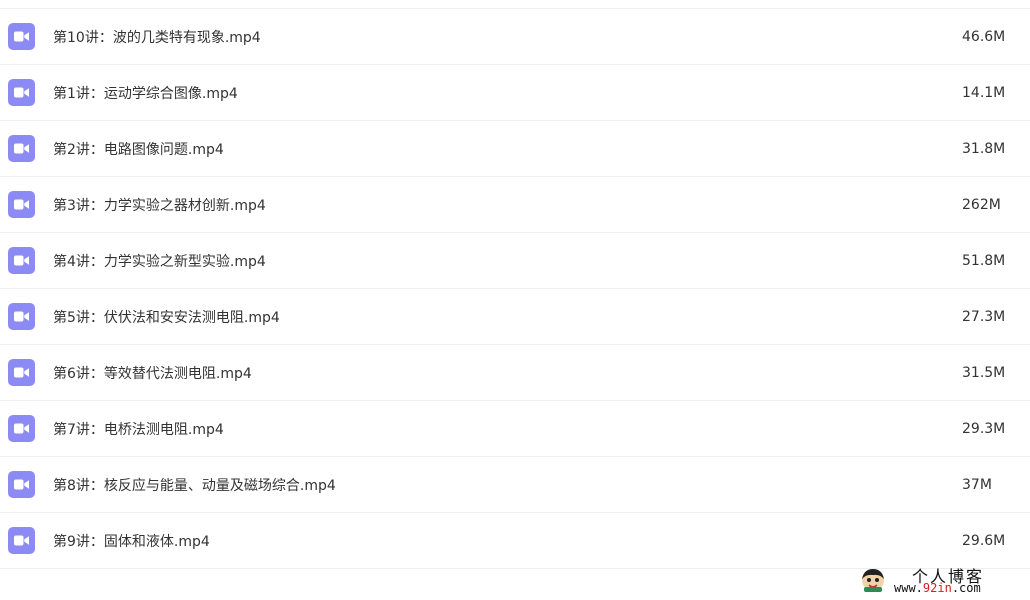 The height and width of the screenshot is (600, 1030). I want to click on file-size: 27.3M, so click(984, 316).